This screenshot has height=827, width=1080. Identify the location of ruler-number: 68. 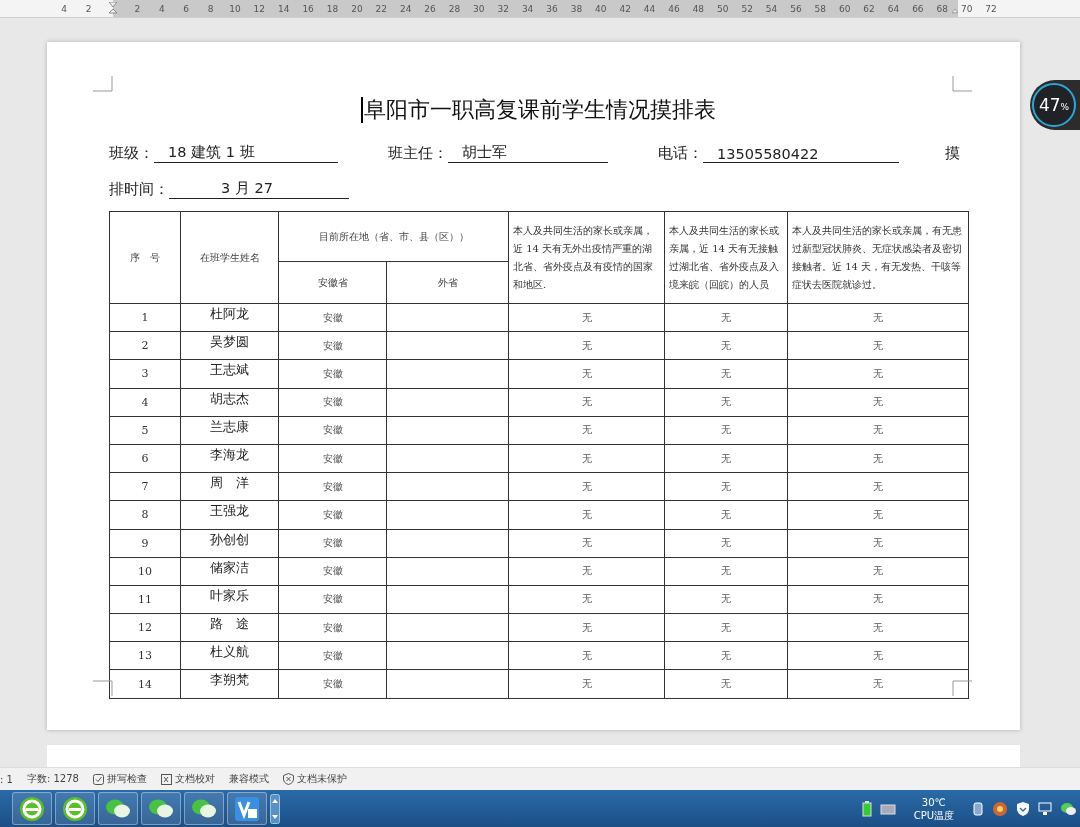
(942, 8).